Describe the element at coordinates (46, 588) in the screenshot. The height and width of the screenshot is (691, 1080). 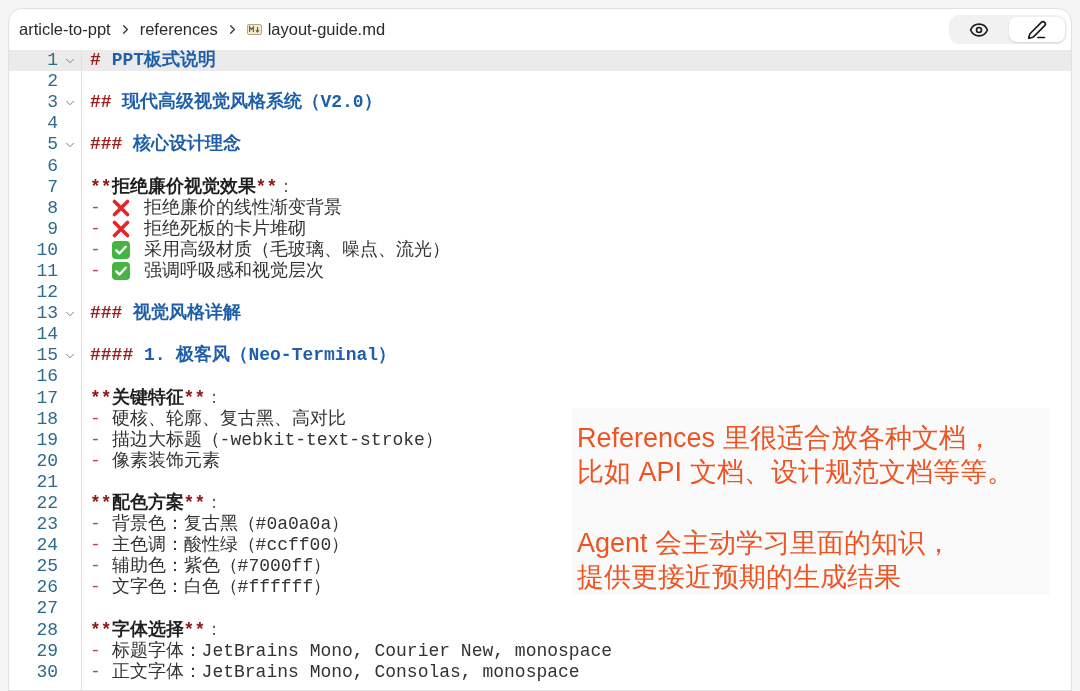
I see `line-number: 26` at that location.